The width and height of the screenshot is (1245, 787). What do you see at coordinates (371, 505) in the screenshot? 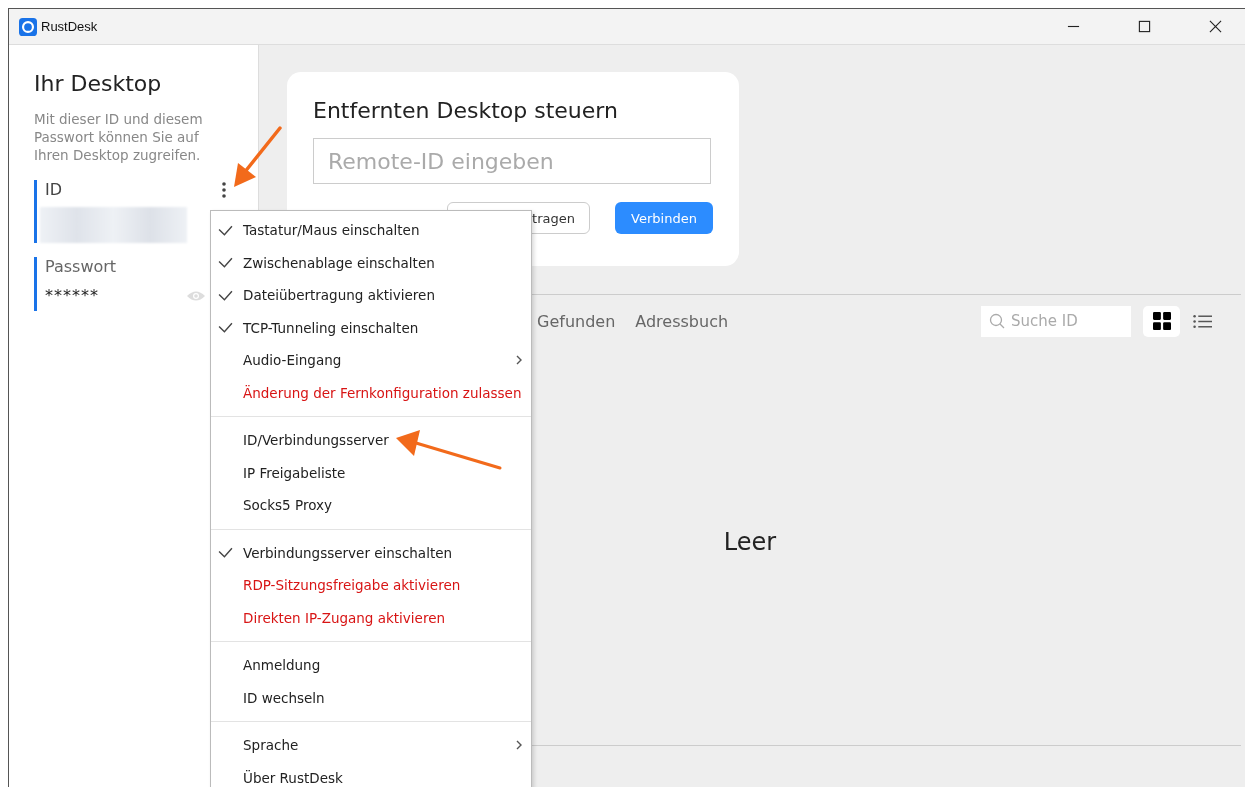
I see `menu-item: Socks5 Proxy` at bounding box center [371, 505].